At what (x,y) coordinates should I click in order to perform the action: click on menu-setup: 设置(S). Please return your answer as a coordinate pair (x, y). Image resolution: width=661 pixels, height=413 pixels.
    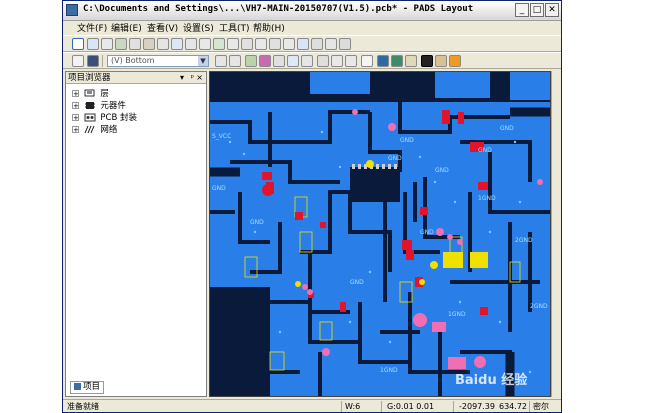
    Looking at the image, I should click on (198, 27).